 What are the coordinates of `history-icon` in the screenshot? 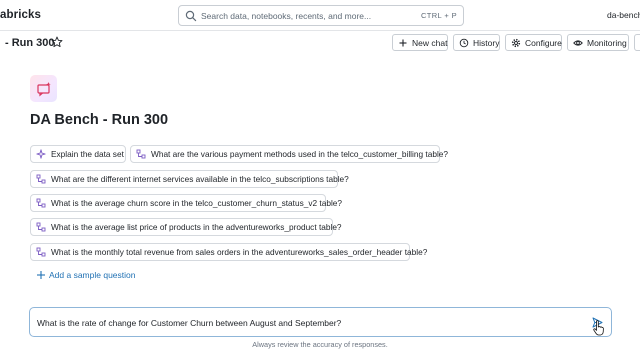 It's located at (464, 42).